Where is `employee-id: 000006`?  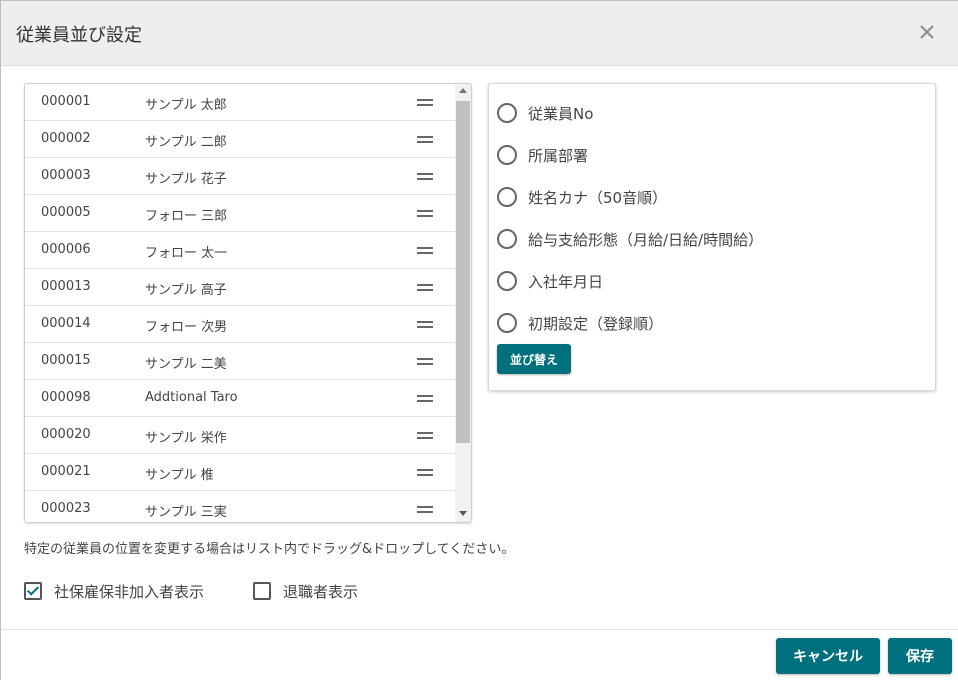 employee-id: 000006 is located at coordinates (66, 249).